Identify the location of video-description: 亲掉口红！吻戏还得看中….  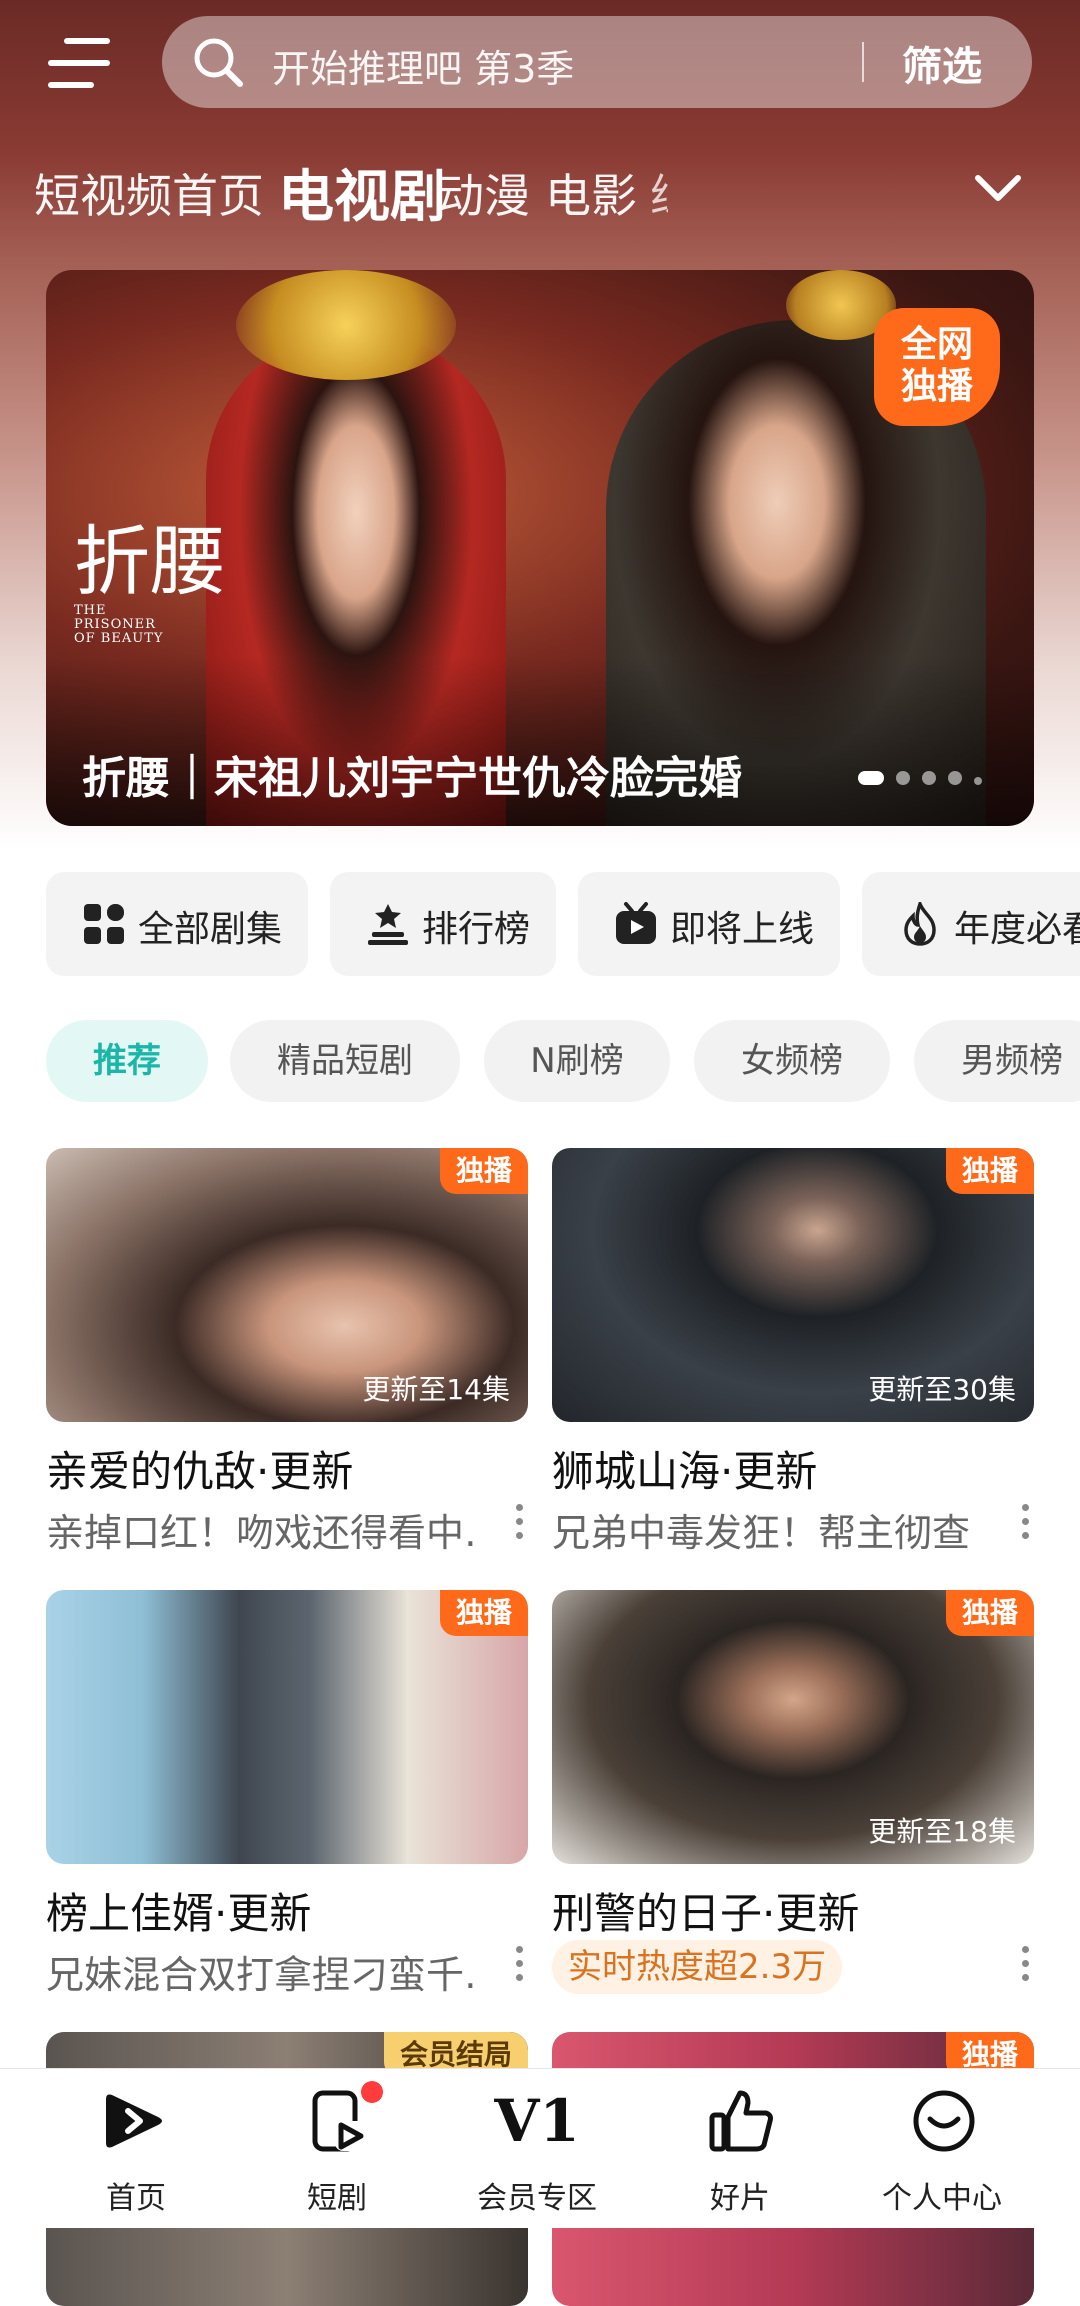
(261, 1533).